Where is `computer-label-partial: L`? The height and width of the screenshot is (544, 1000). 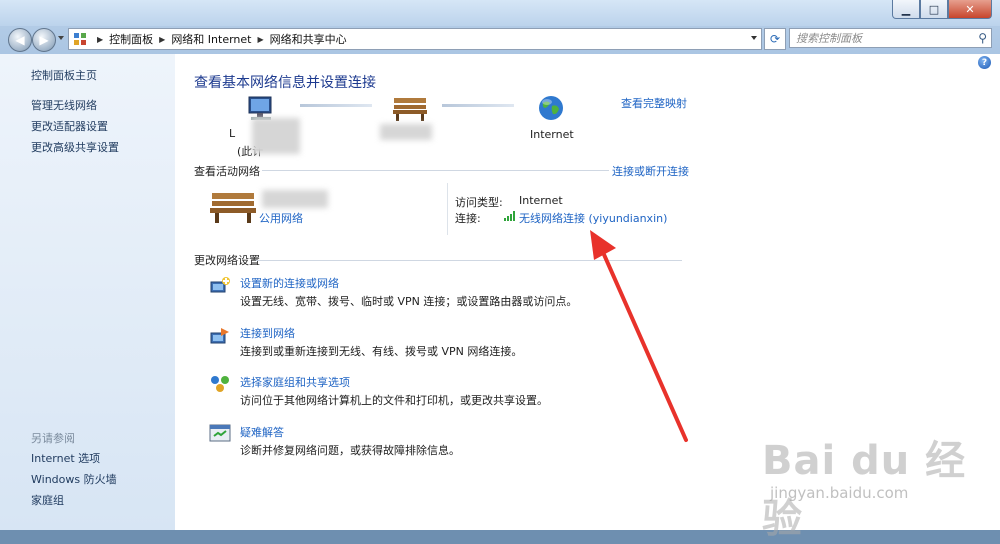
computer-label-partial: L is located at coordinates (232, 133).